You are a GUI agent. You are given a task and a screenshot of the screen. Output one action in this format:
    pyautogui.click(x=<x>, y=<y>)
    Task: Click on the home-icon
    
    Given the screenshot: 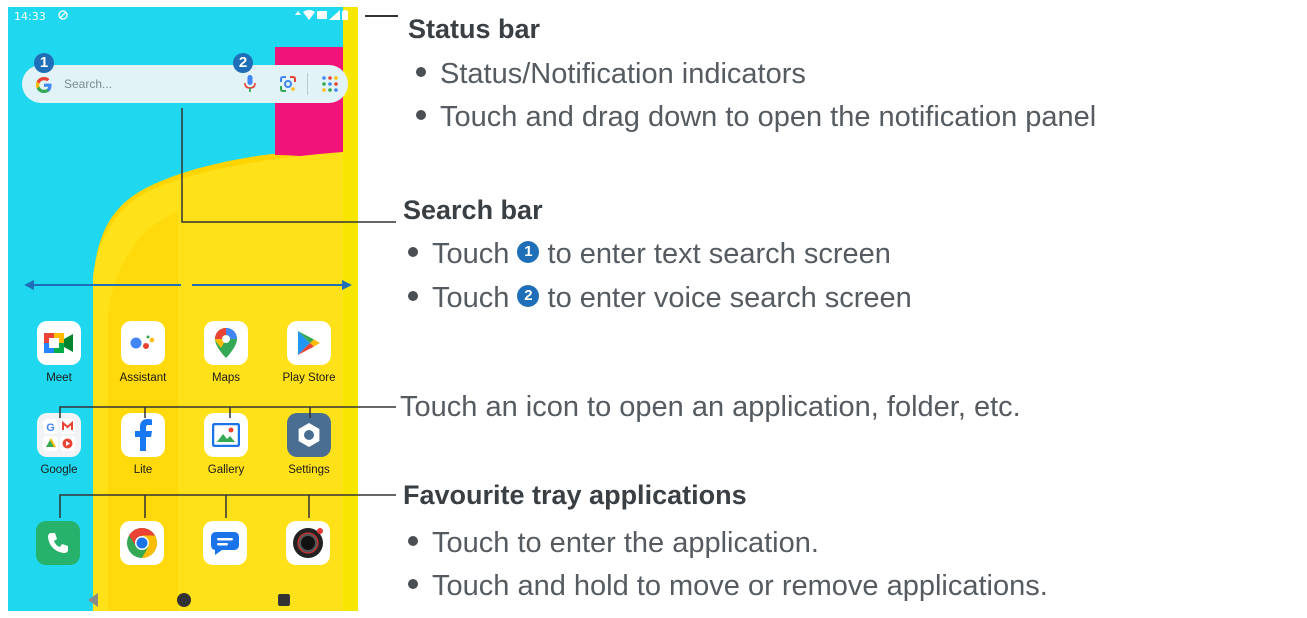 What is the action you would take?
    pyautogui.click(x=184, y=600)
    